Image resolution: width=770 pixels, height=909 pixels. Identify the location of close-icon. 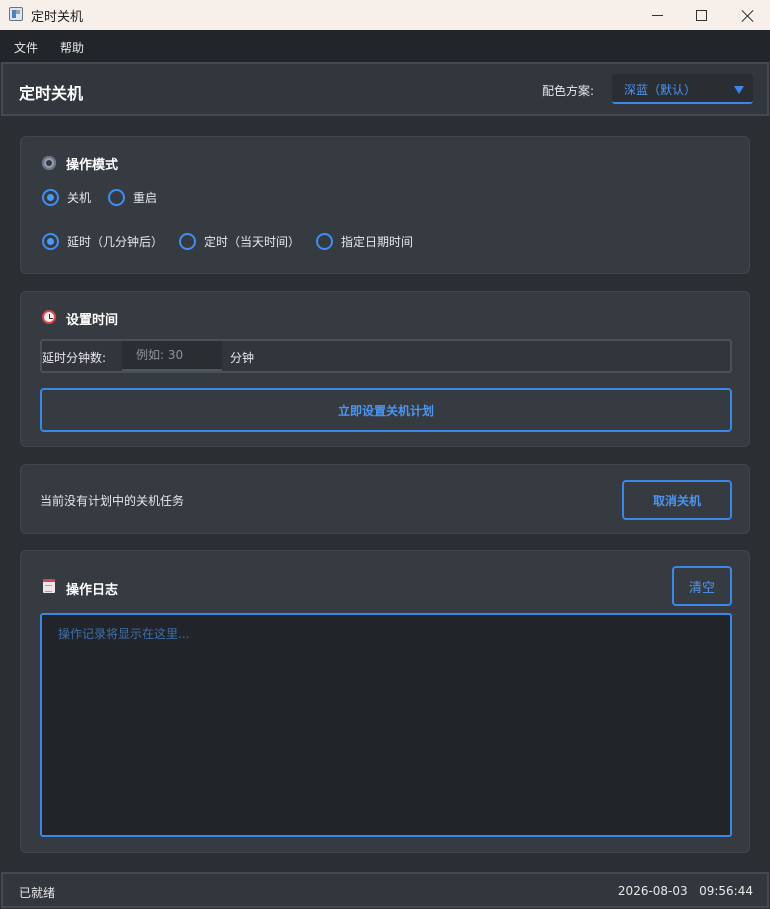
(747, 15).